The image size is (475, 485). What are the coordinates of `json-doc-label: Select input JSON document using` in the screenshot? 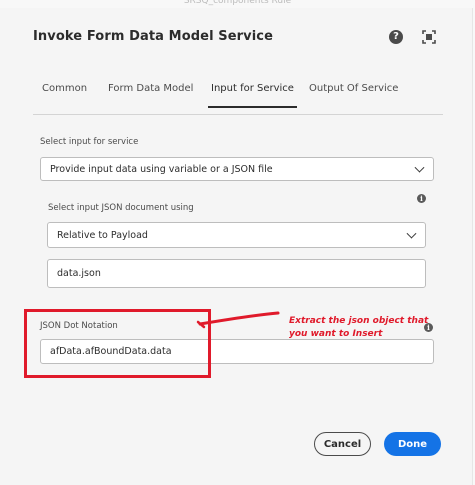 It's located at (121, 208).